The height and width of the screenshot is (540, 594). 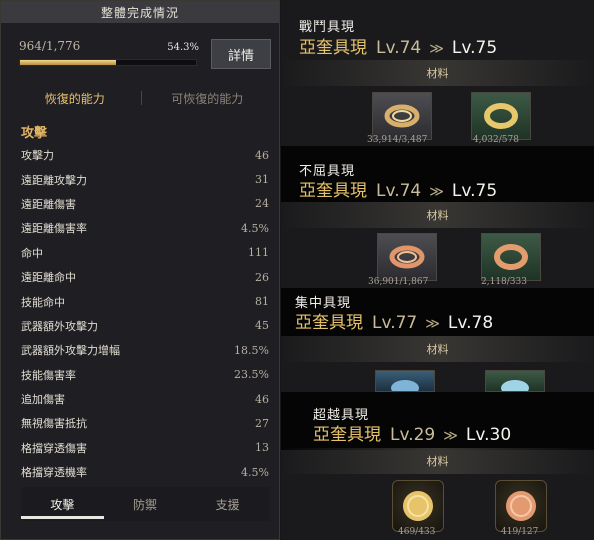 I want to click on material-count: 419/127, so click(x=520, y=532).